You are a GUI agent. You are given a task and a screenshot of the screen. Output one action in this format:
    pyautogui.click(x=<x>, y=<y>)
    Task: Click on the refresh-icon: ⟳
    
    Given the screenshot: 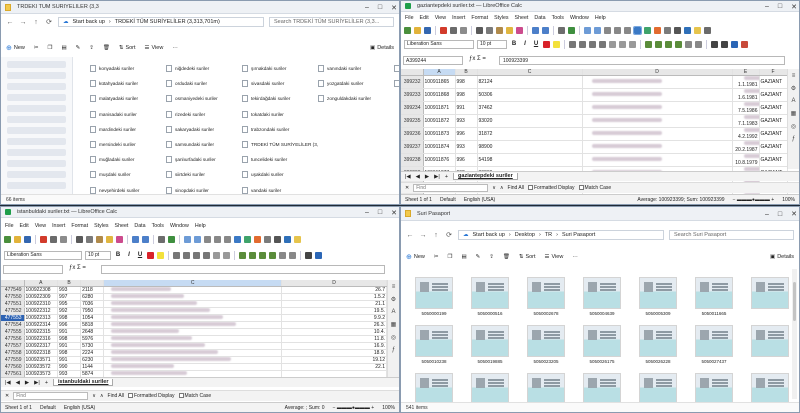 What is the action you would take?
    pyautogui.click(x=449, y=235)
    